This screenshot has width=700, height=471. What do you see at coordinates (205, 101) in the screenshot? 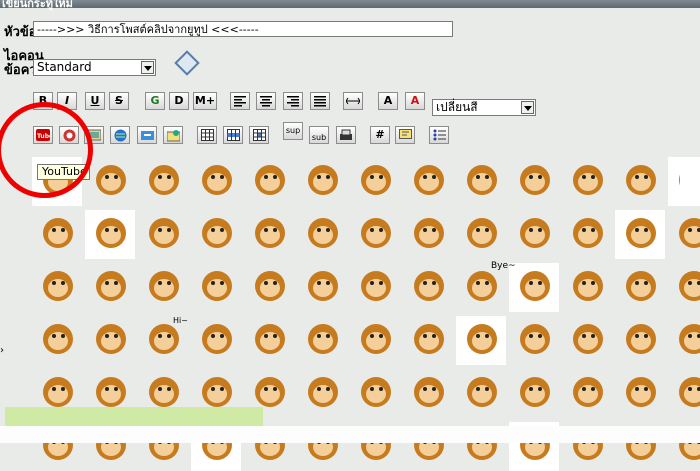
I see `marquee-button: M+` at bounding box center [205, 101].